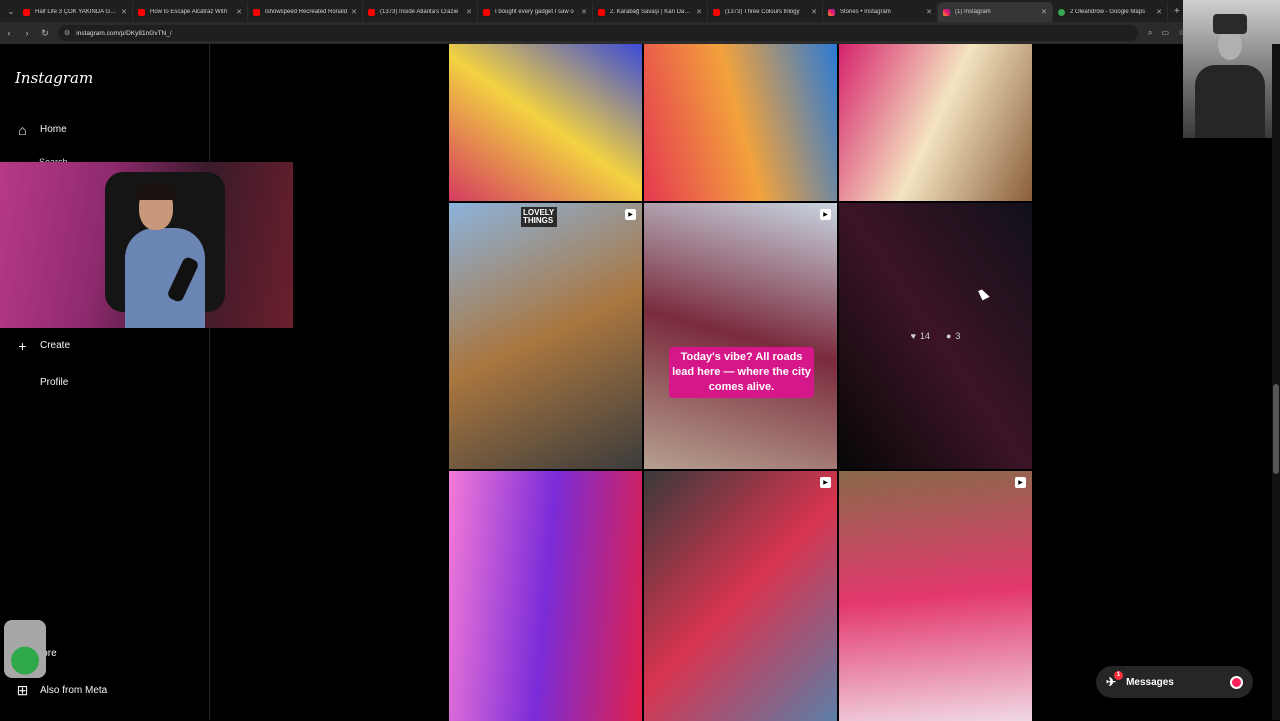  What do you see at coordinates (22, 690) in the screenshot?
I see `meta-icon: ⊞` at bounding box center [22, 690].